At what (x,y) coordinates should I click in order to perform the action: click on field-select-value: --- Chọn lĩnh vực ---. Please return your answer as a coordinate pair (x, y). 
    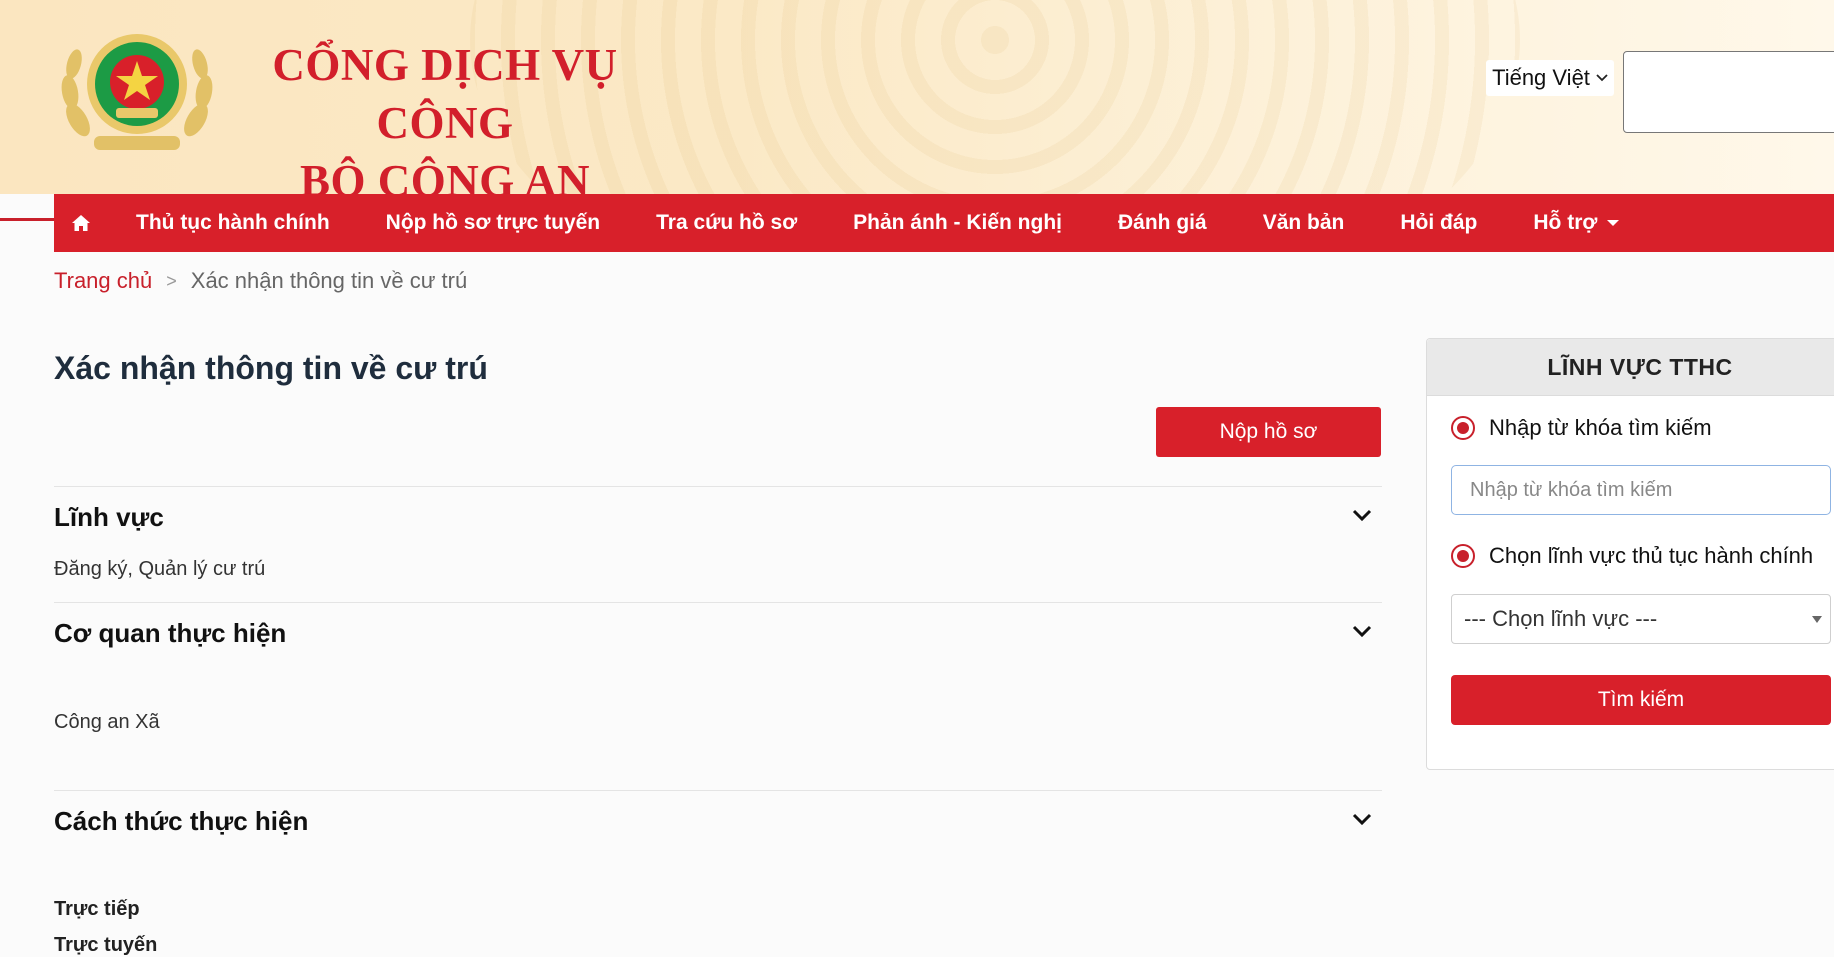
    Looking at the image, I should click on (1561, 618).